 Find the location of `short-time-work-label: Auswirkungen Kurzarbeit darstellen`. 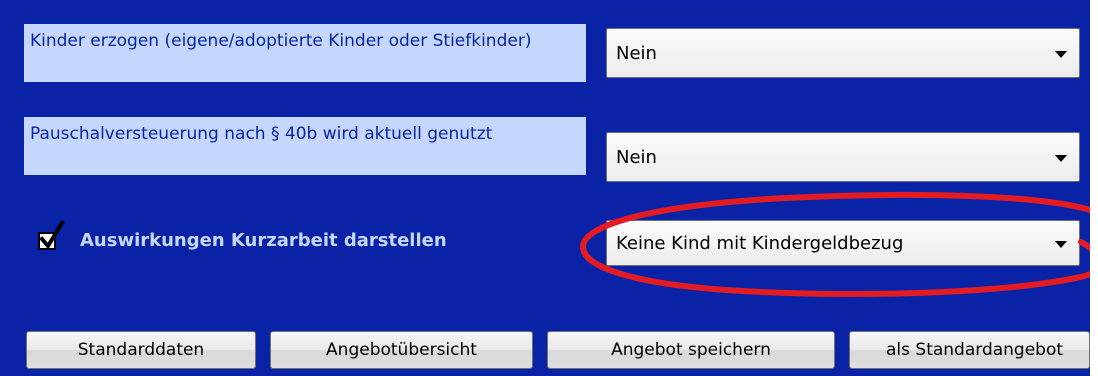

short-time-work-label: Auswirkungen Kurzarbeit darstellen is located at coordinates (263, 240).